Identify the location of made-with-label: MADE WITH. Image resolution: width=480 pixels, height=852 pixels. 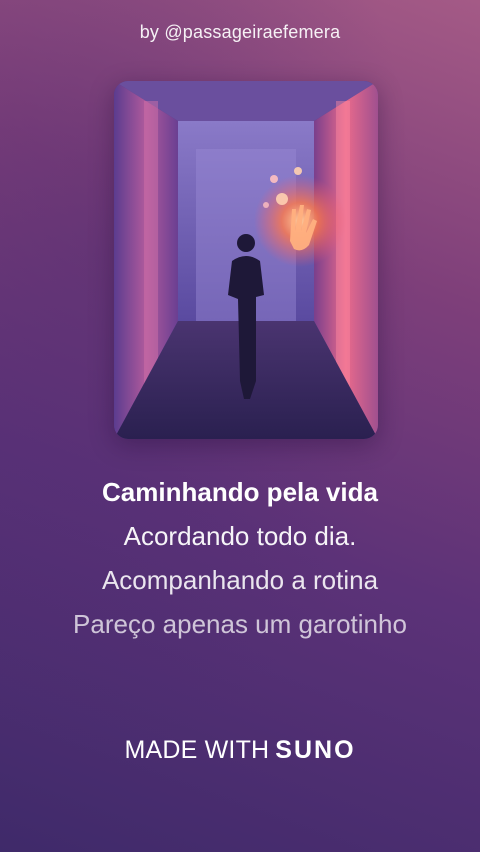
(197, 750).